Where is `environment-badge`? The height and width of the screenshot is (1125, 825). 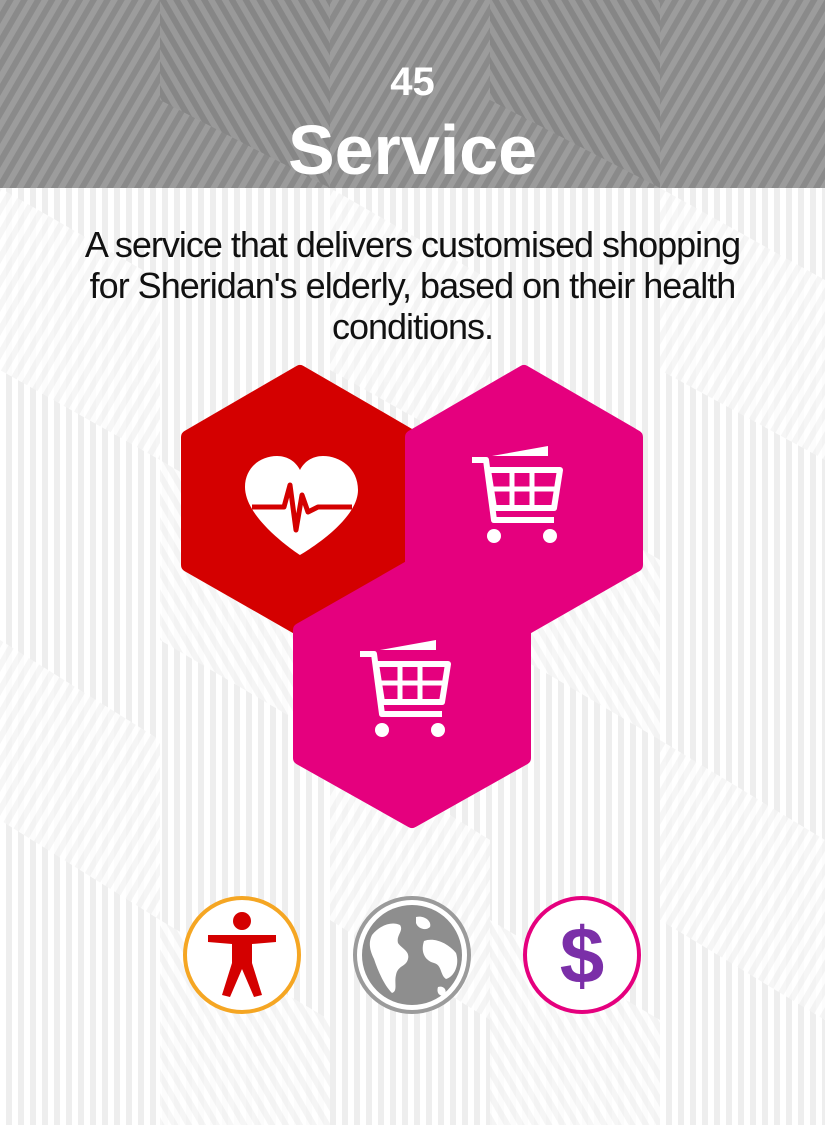 environment-badge is located at coordinates (412, 955).